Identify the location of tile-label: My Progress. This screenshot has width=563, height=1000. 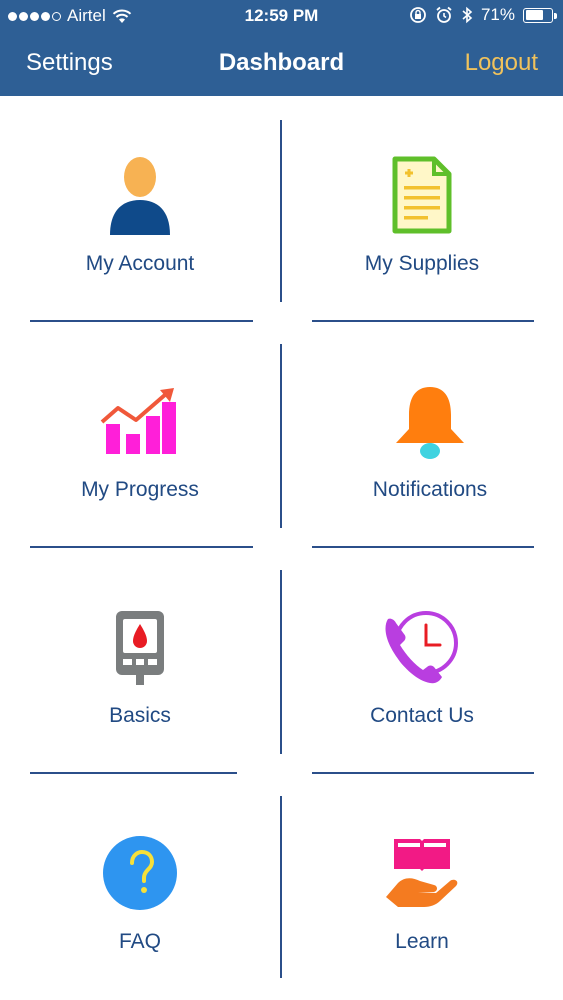
(140, 489).